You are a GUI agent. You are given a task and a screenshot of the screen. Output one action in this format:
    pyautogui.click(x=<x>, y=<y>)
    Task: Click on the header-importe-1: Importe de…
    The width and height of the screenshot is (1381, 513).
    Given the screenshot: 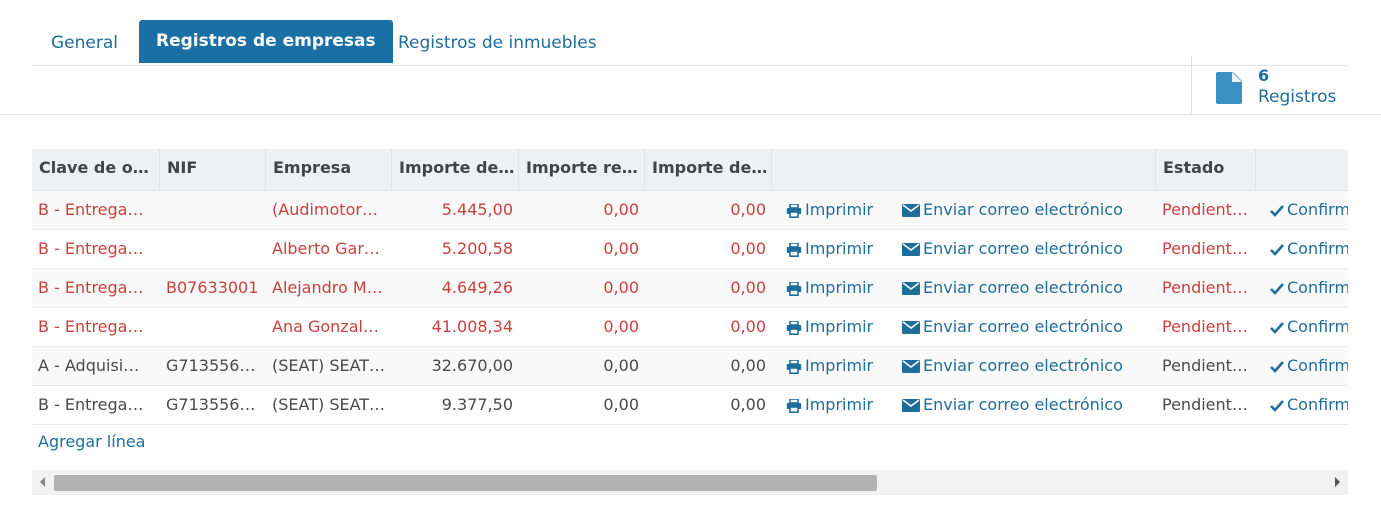 What is the action you would take?
    pyautogui.click(x=455, y=169)
    